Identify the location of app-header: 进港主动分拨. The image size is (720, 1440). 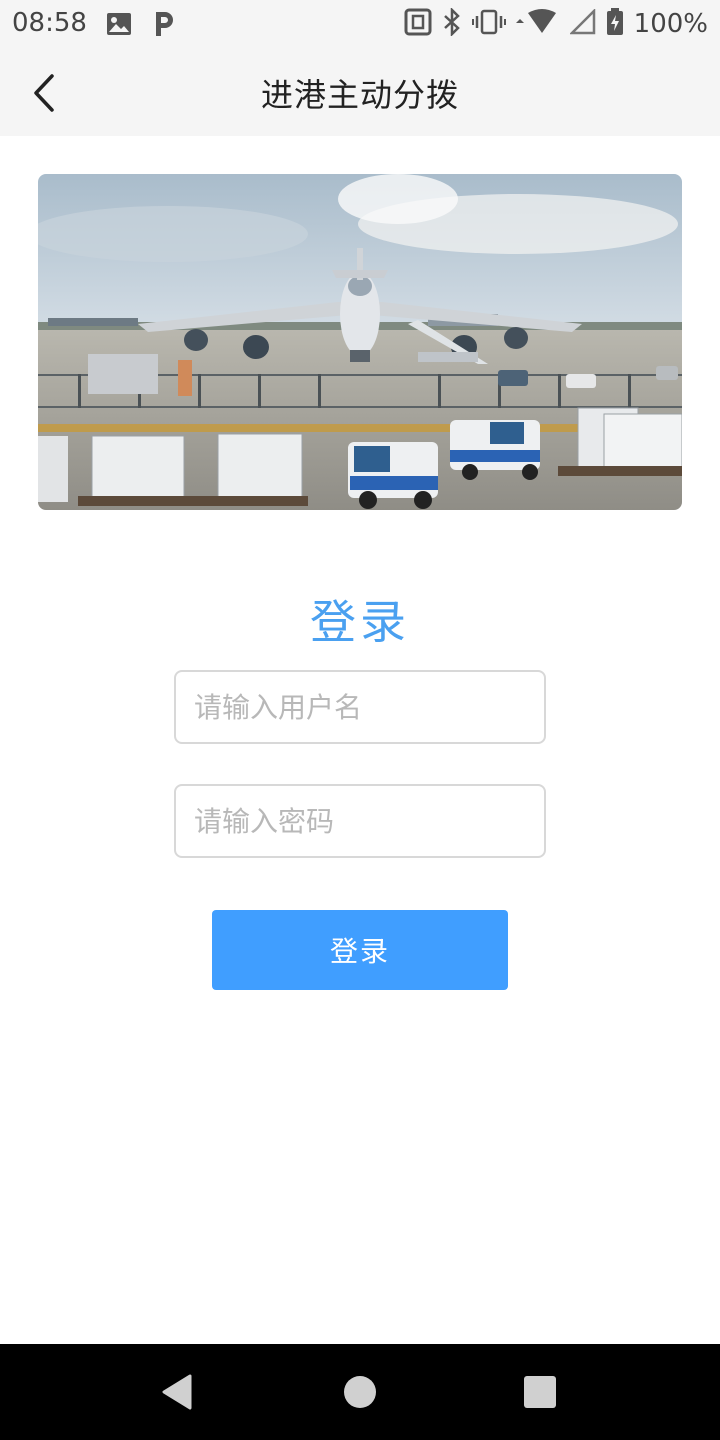
(360, 93).